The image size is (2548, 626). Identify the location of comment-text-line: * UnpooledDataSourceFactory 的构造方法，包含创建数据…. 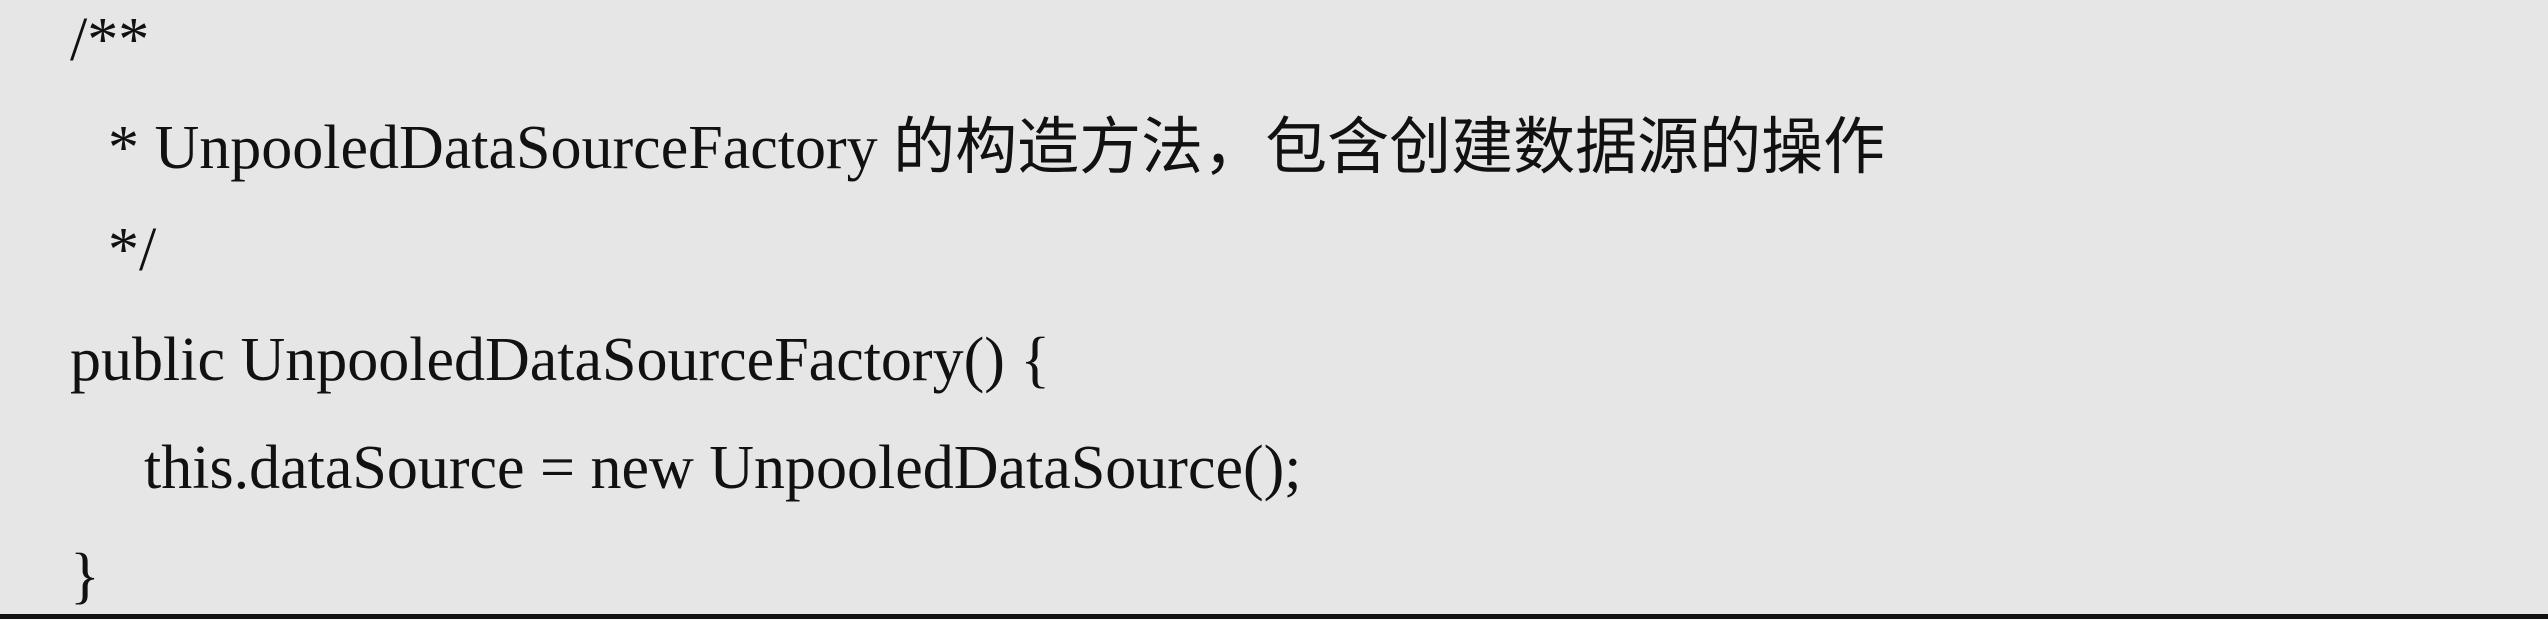
(997, 148).